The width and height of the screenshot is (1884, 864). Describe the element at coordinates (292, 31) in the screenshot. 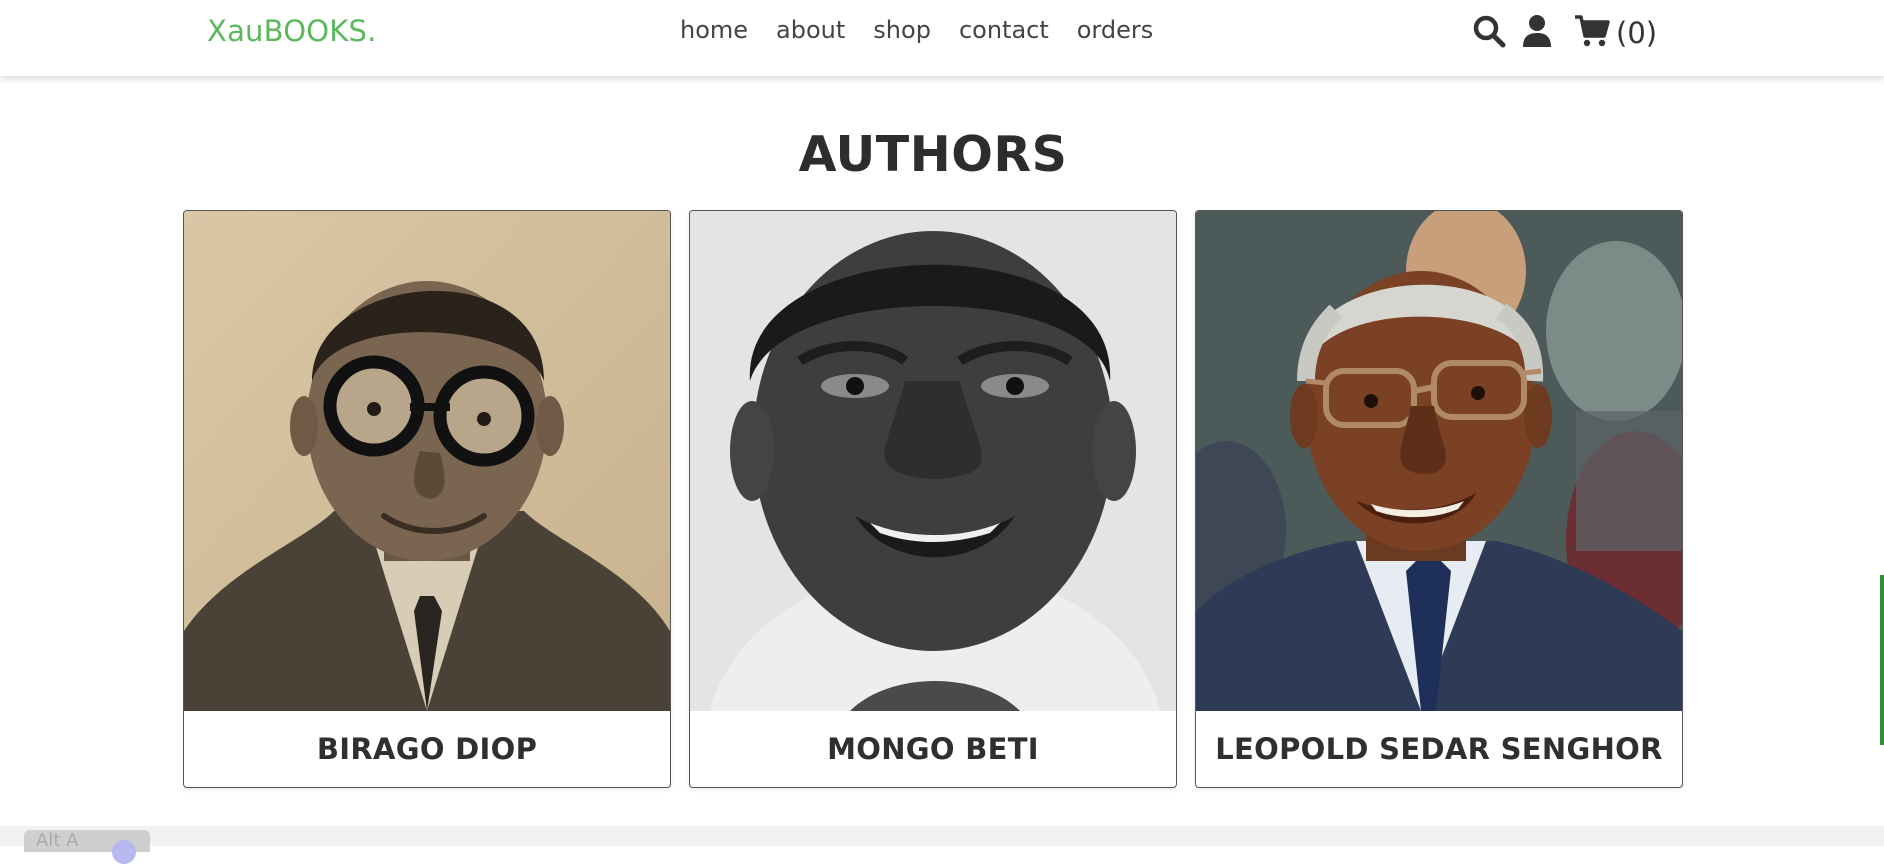

I see `site-logo: XauBOOKS.` at that location.